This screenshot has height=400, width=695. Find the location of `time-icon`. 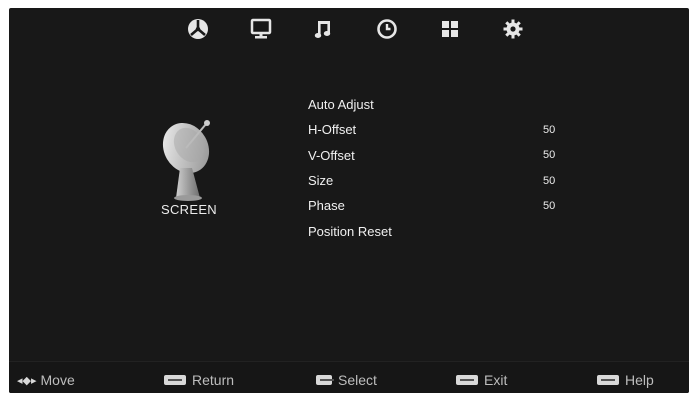

time-icon is located at coordinates (387, 29).